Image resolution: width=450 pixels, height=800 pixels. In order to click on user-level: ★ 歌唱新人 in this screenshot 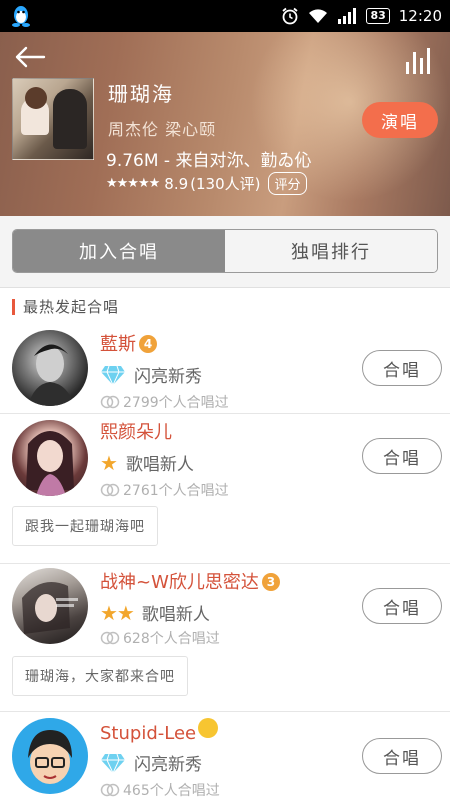, I will do `click(147, 463)`.